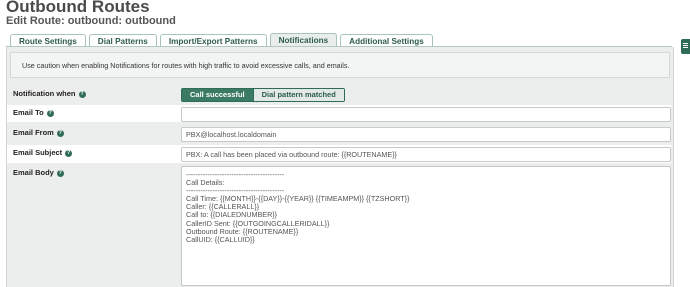  I want to click on email-to-label-text: Email To, so click(28, 112).